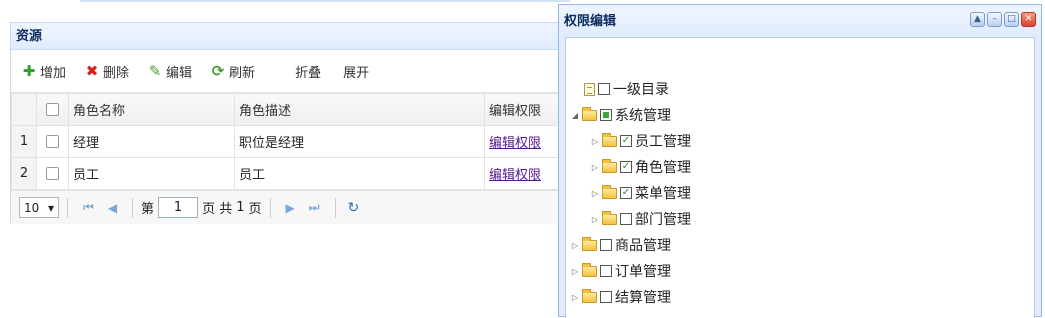 The height and width of the screenshot is (318, 1045). I want to click on tree-node: ▷ 部门管理, so click(630, 219).